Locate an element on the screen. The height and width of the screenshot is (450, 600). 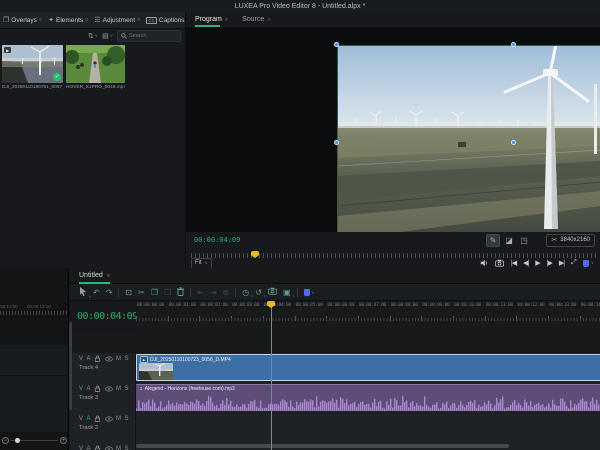
playhead-handle is located at coordinates (271, 304).